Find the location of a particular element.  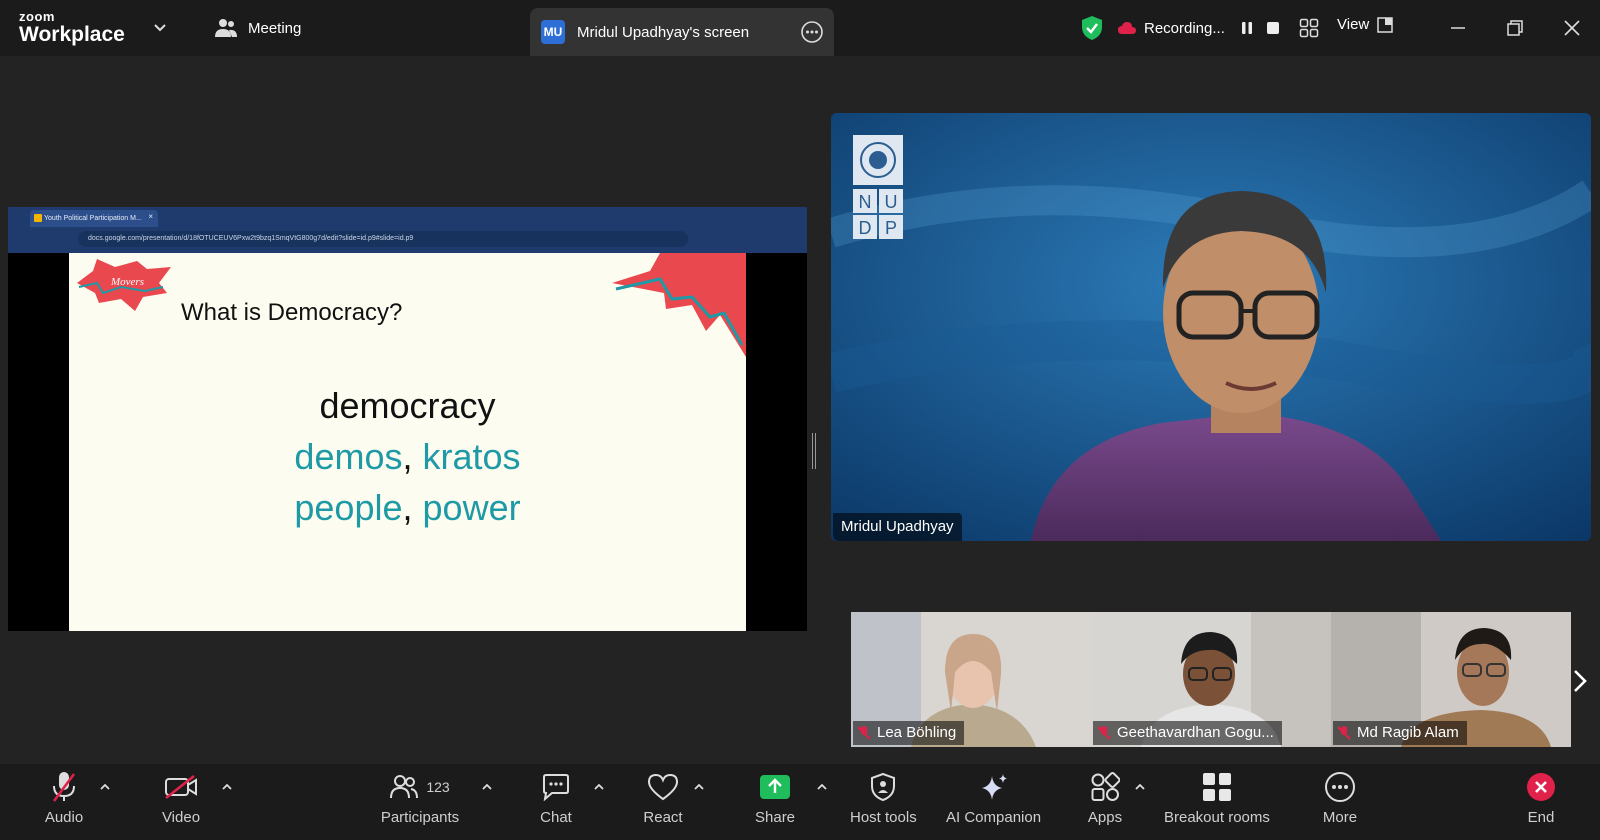

view-layout-icon is located at coordinates (1385, 24).